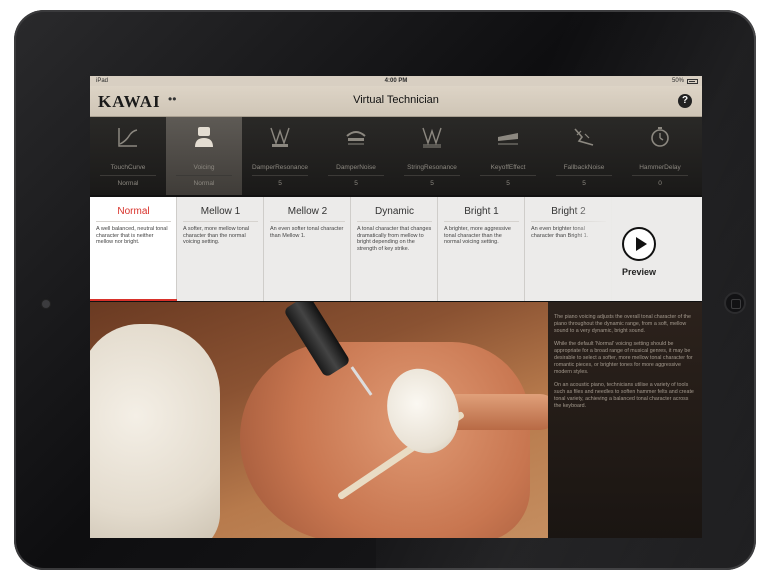 This screenshot has width=765, height=578. I want to click on status-bar: iPad 4:00 PM 50%, so click(396, 81).